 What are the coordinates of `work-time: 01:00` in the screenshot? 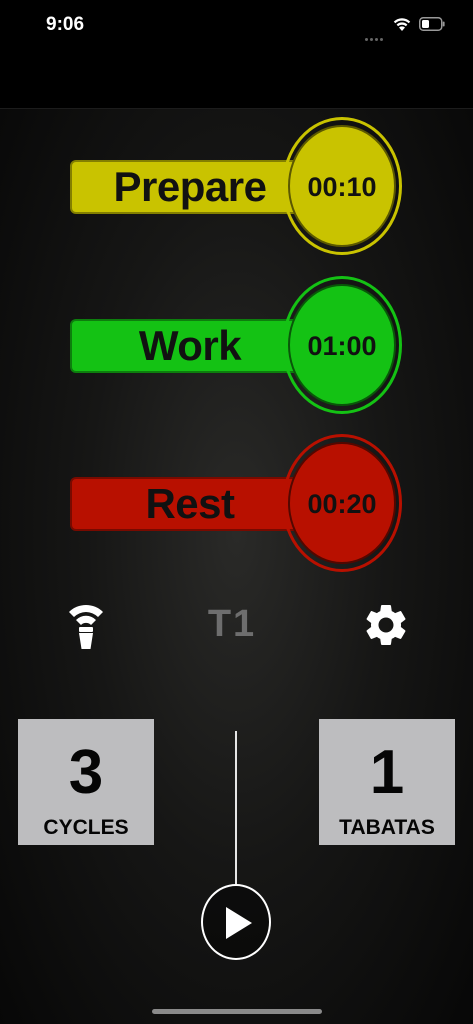 It's located at (342, 346).